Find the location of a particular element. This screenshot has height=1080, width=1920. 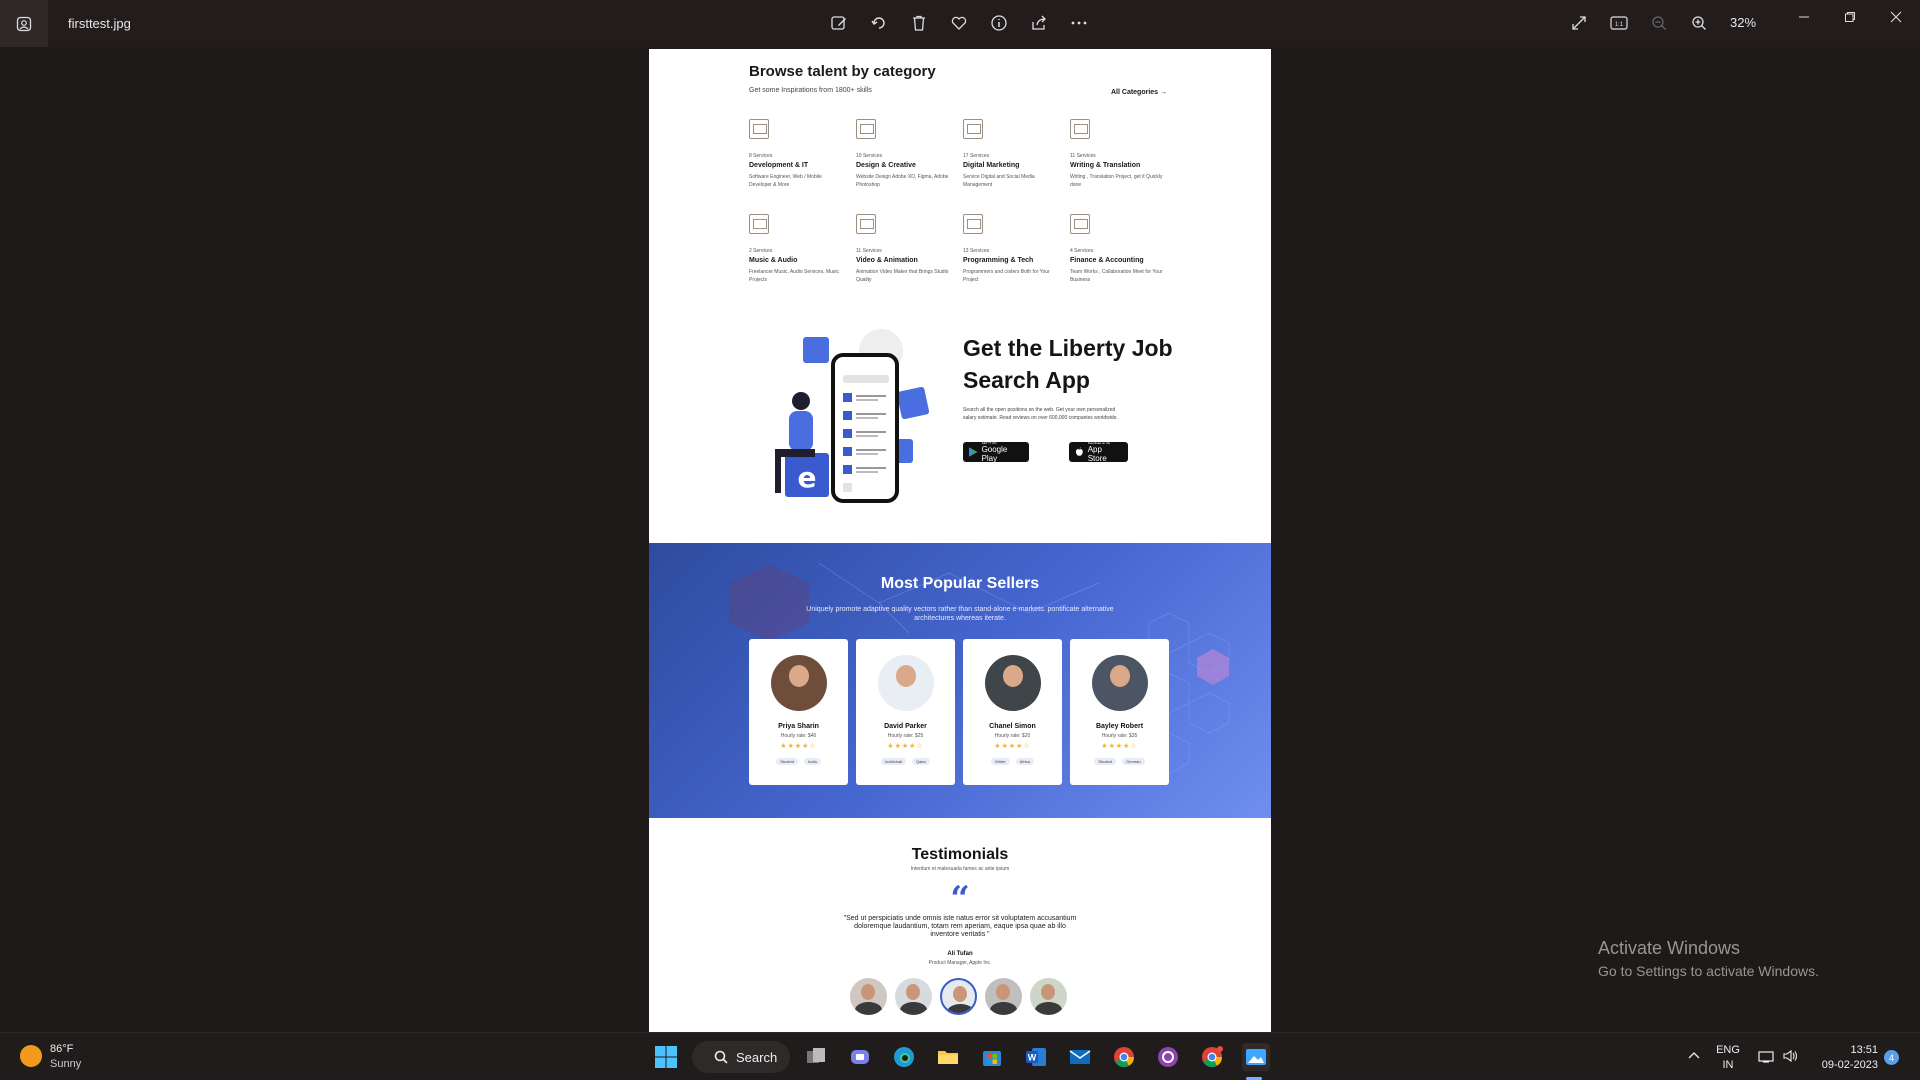

apple-icon is located at coordinates (1079, 451).